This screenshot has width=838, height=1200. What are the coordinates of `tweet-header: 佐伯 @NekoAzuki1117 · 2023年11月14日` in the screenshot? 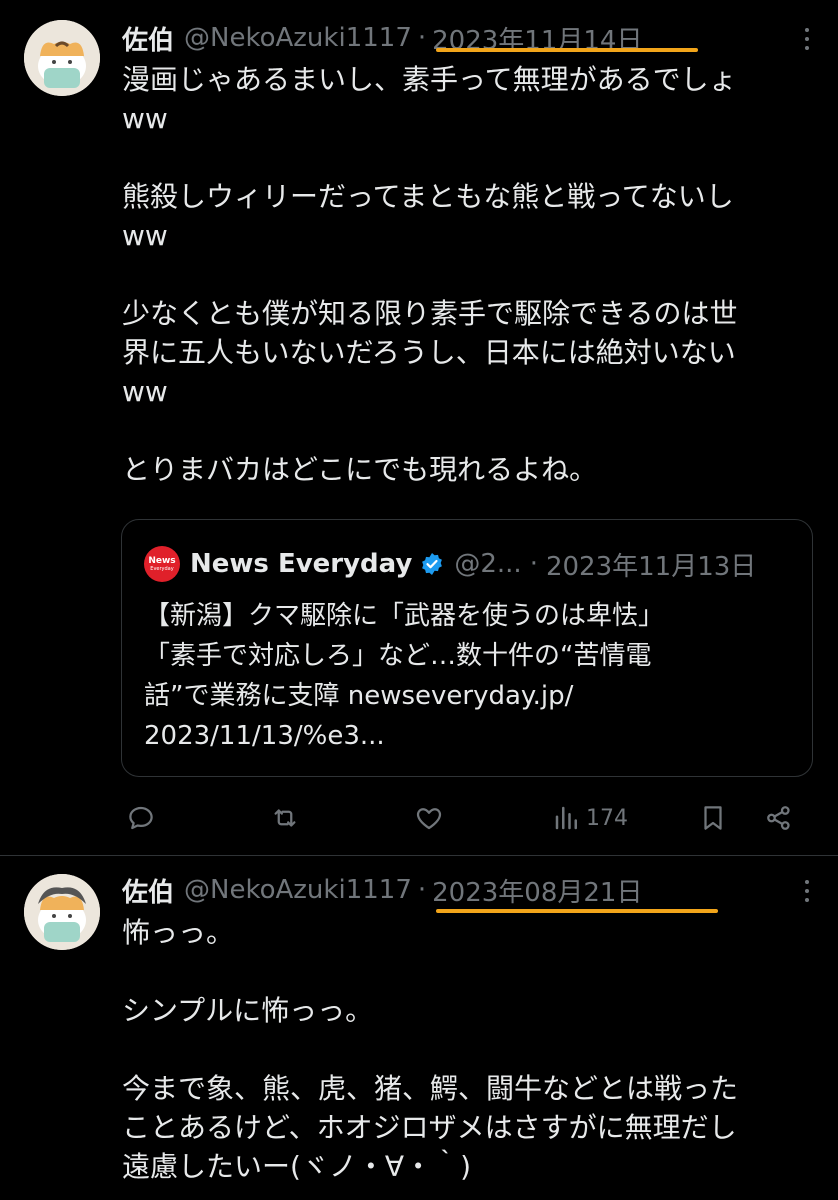 It's located at (382, 38).